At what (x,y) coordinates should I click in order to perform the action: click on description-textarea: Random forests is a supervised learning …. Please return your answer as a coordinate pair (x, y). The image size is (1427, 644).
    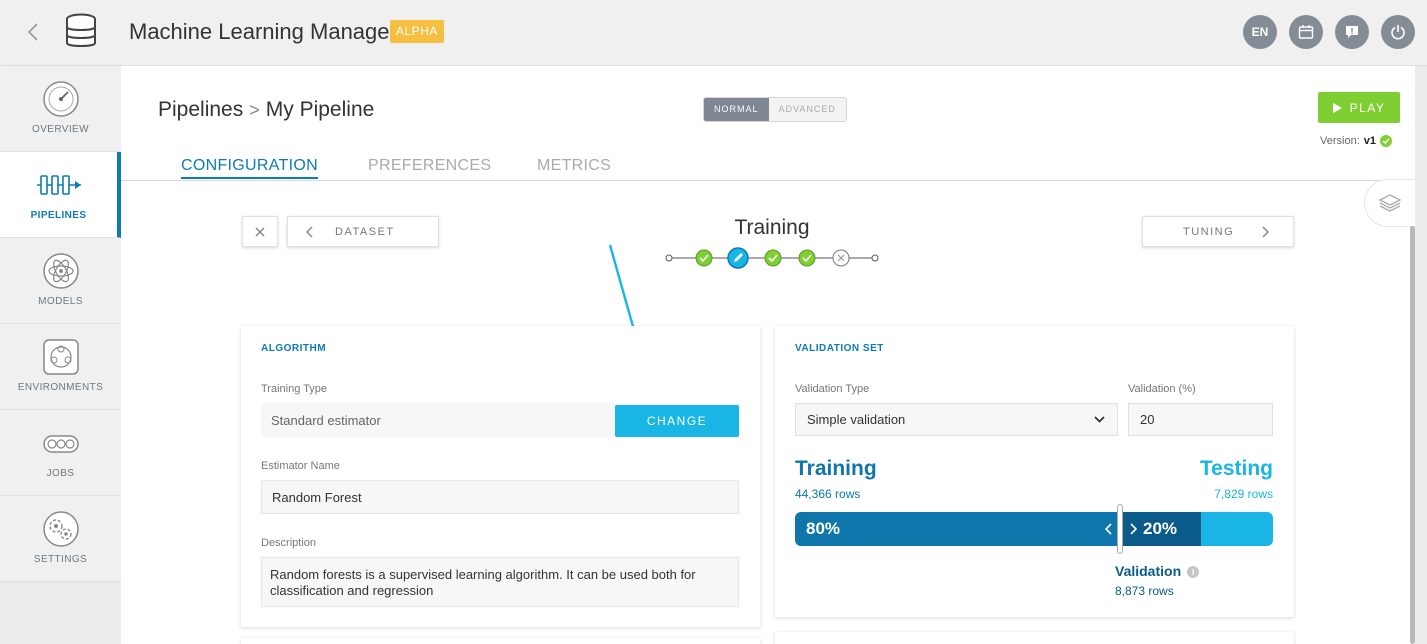
    Looking at the image, I should click on (500, 582).